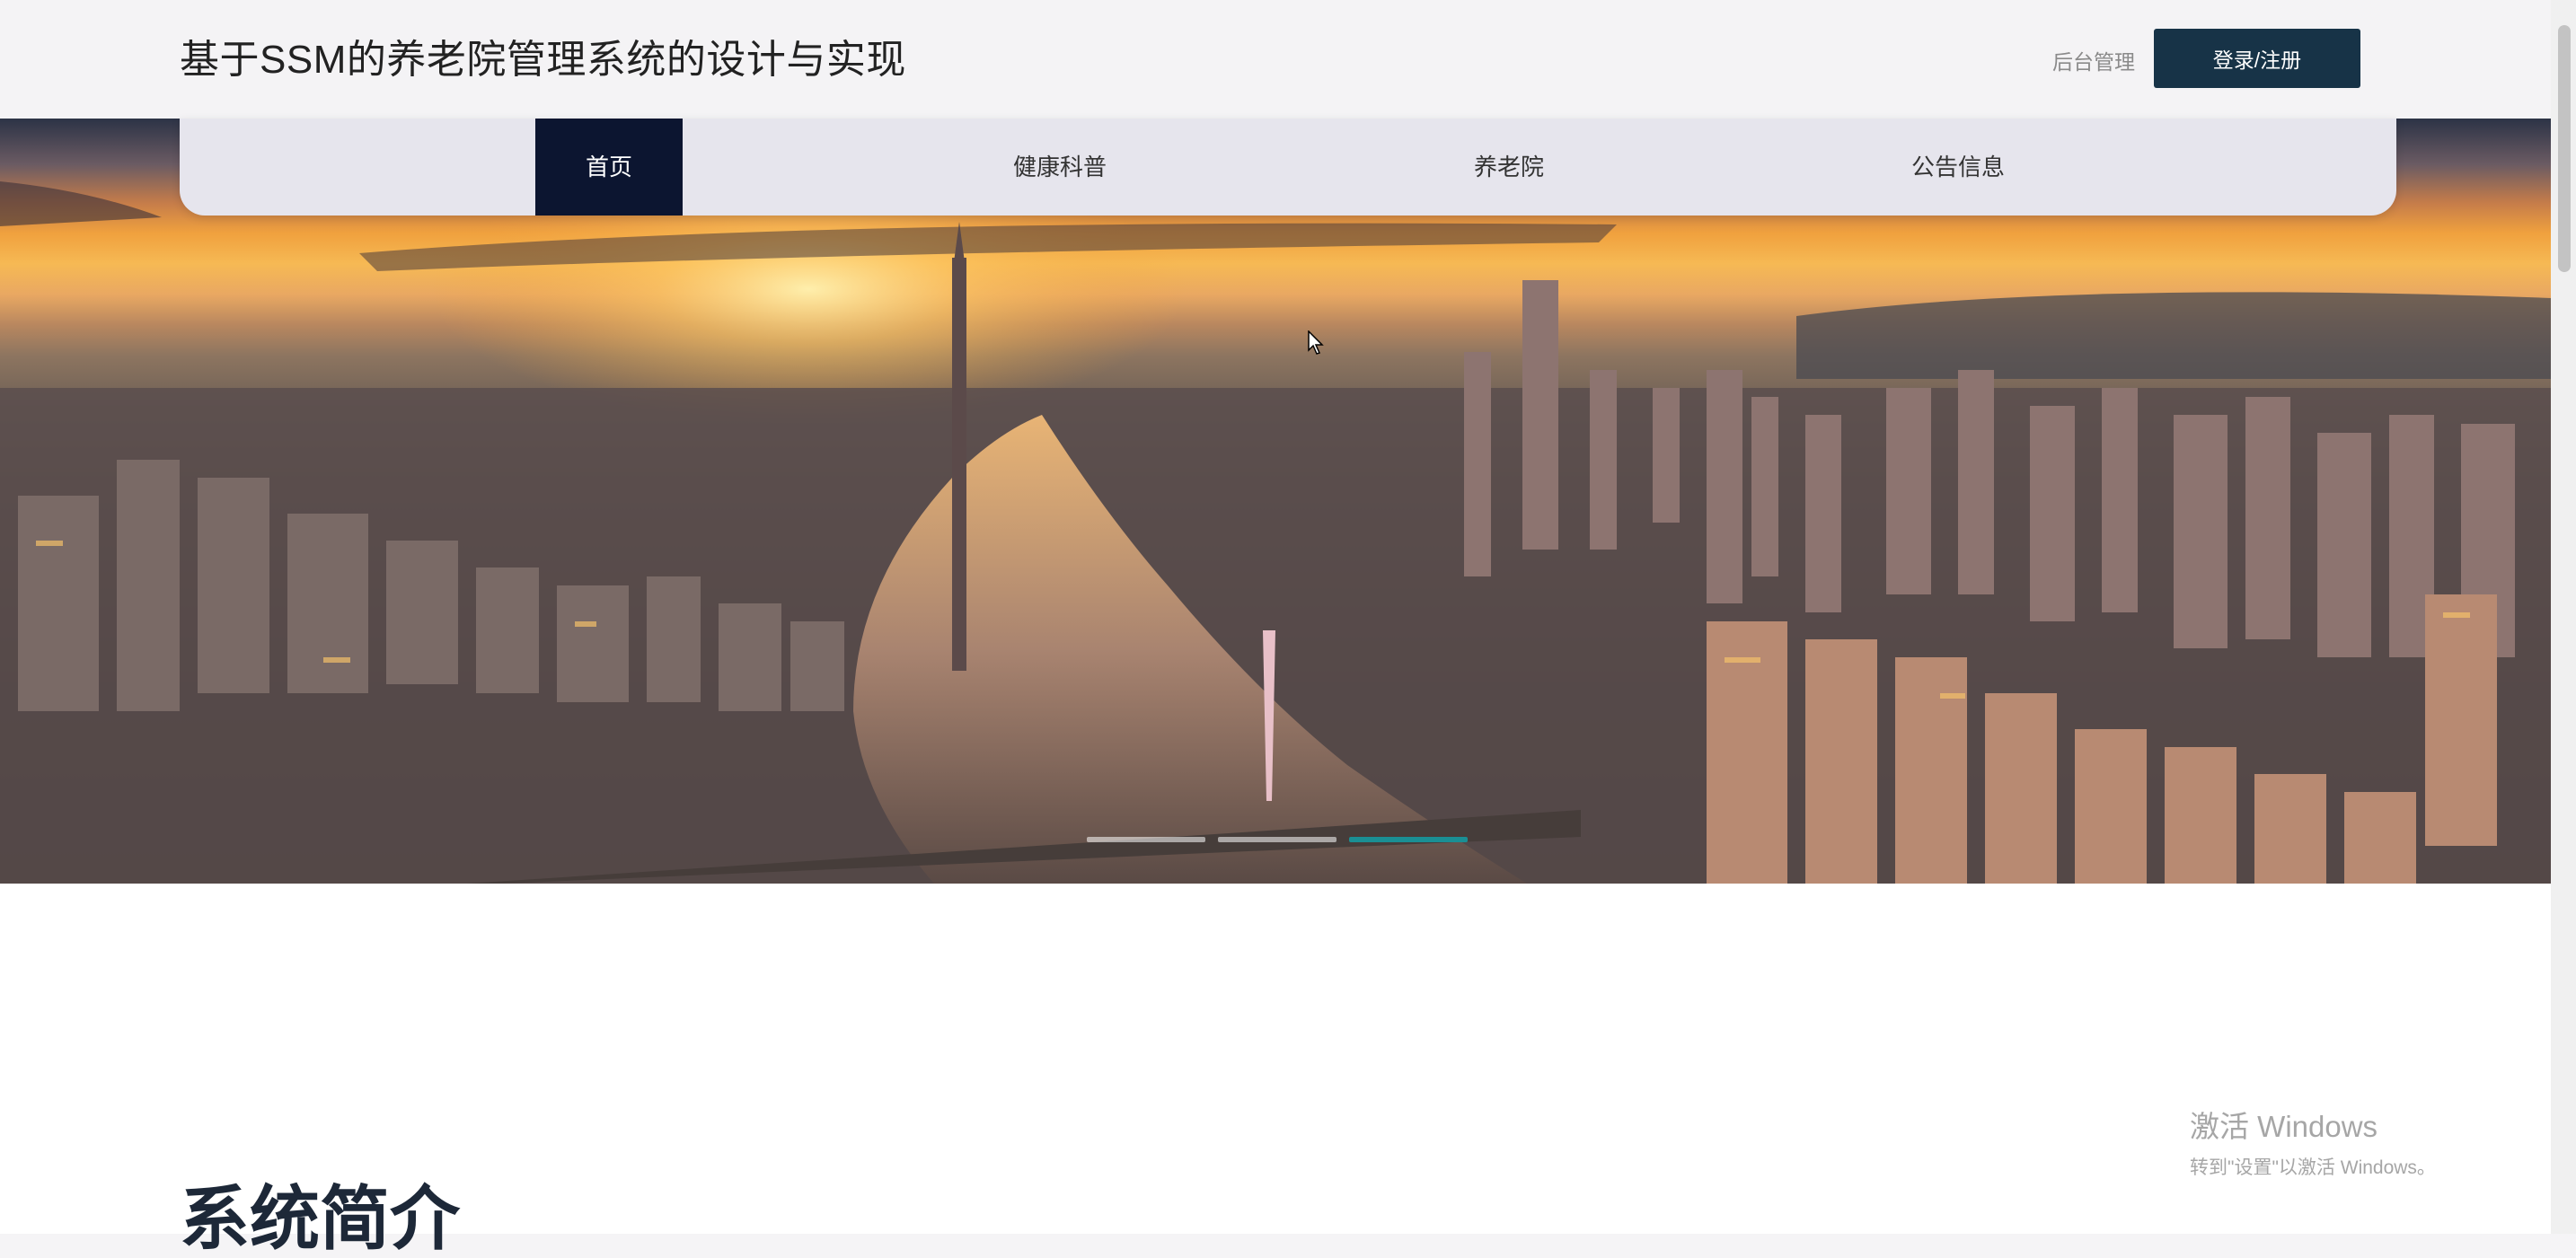 This screenshot has height=1258, width=2576. Describe the element at coordinates (2564, 148) in the screenshot. I see `scrollbar-thumb` at that location.